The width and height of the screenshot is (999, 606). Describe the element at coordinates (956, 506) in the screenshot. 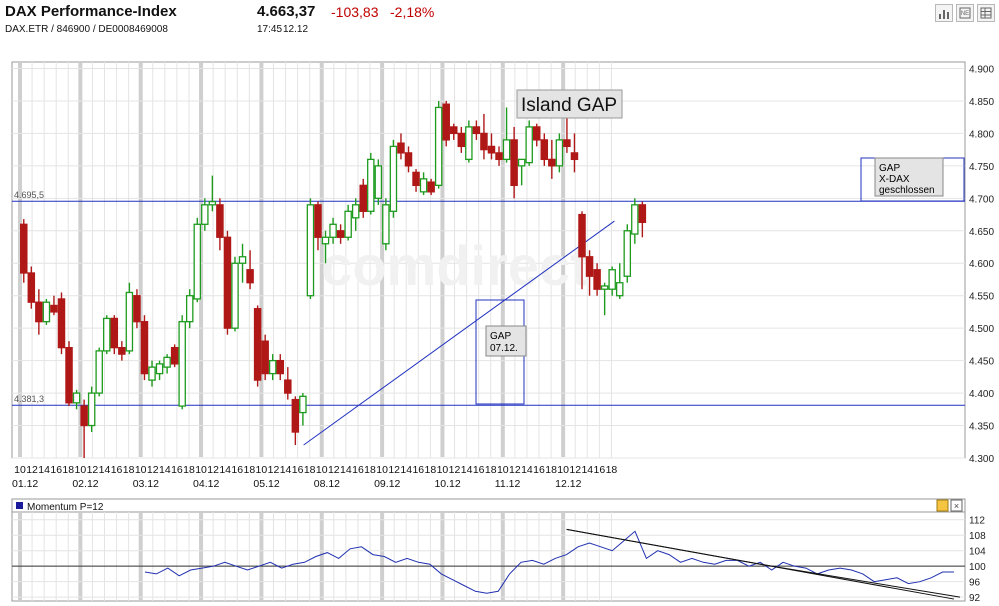

I see `close-icon-glyph: ×` at that location.